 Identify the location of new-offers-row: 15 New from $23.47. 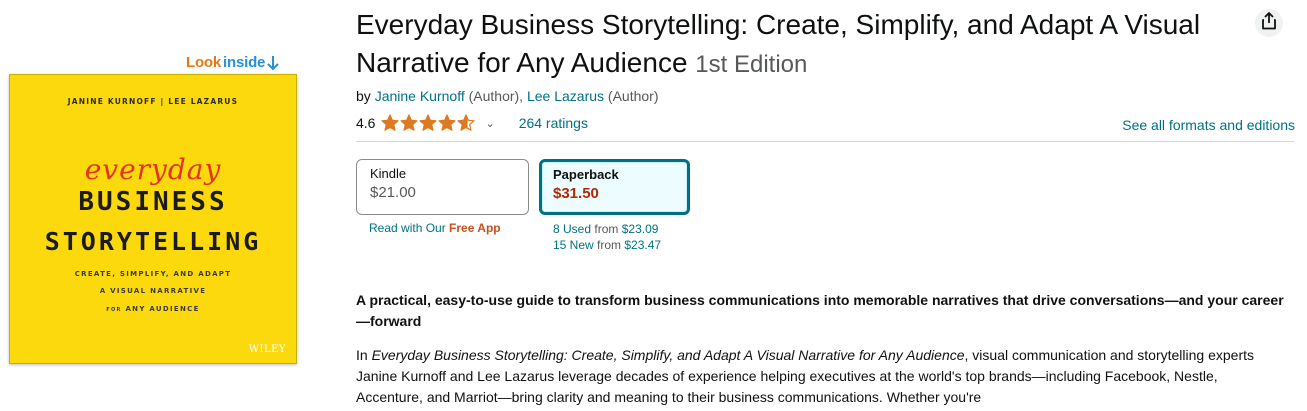
(607, 245).